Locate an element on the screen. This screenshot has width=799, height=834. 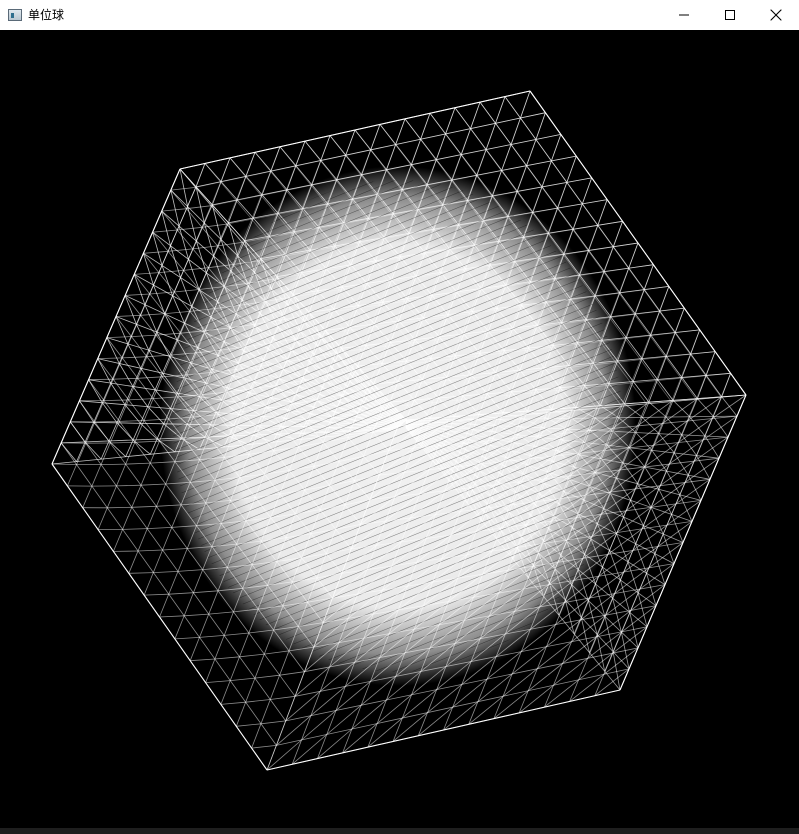
close-button is located at coordinates (776, 15).